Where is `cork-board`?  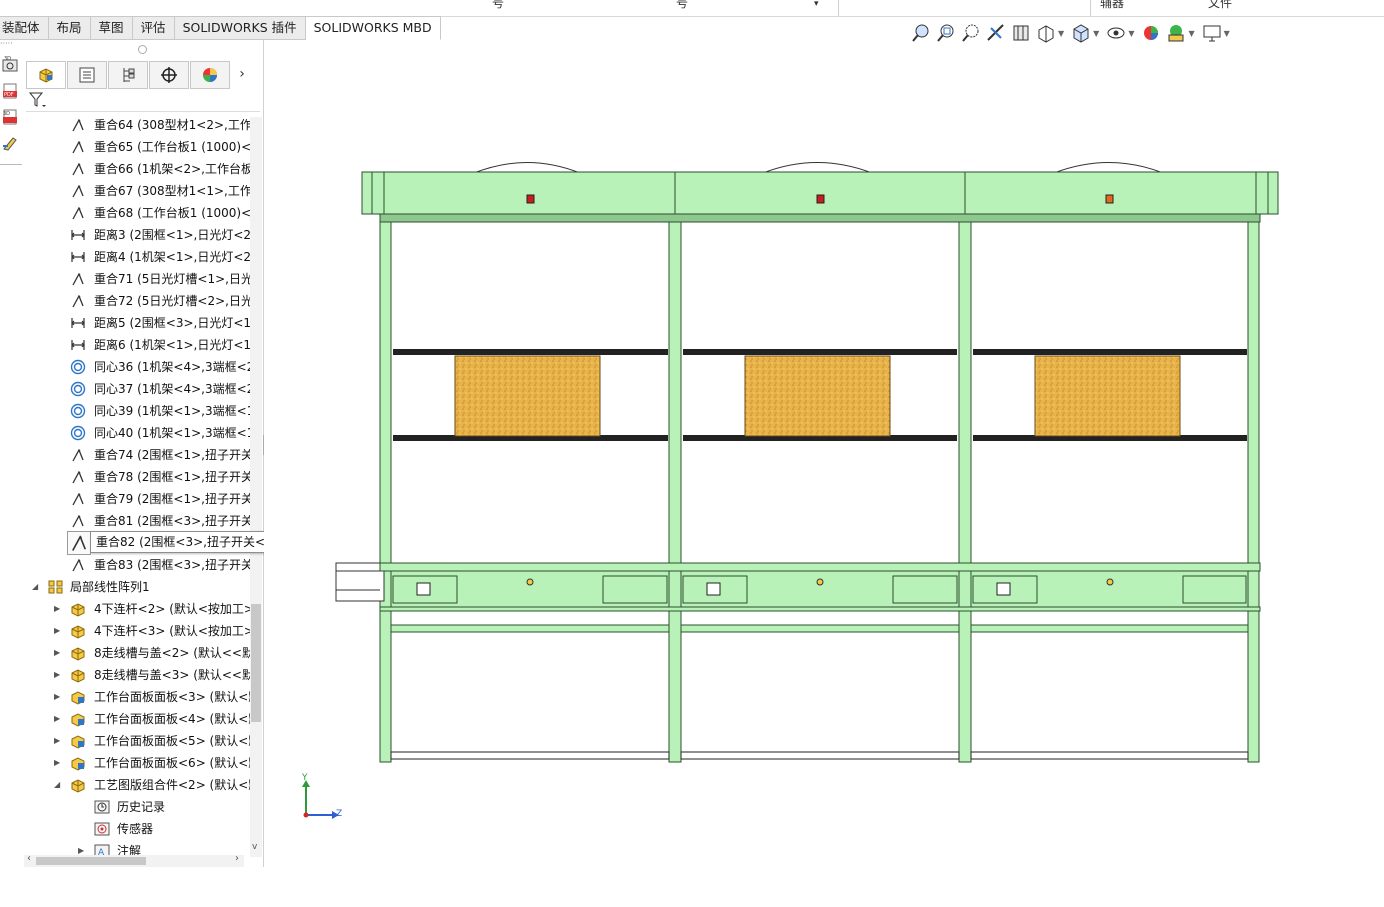 cork-board is located at coordinates (1107, 396).